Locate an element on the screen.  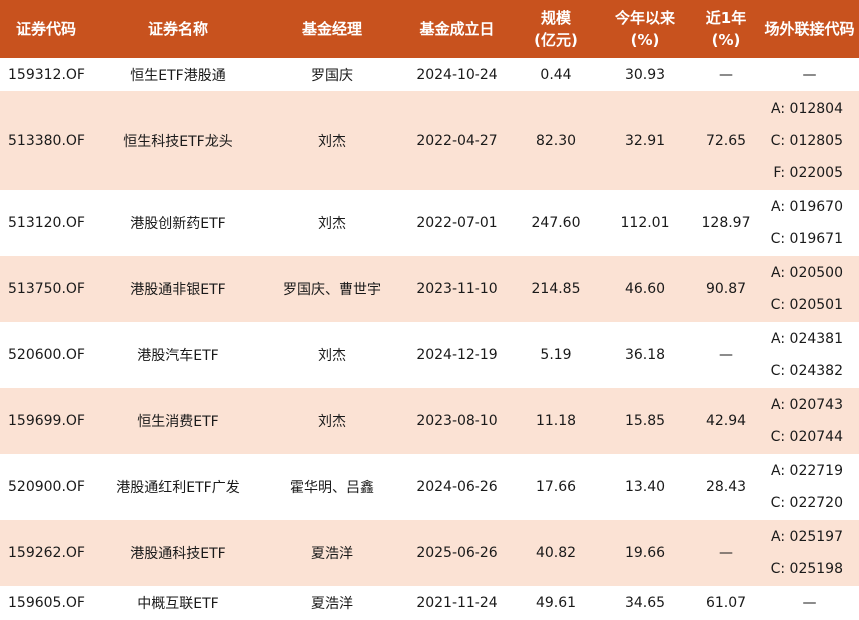
cell-link-codes: A: 012804 C: 012805 F: 022005 is located at coordinates (809, 140).